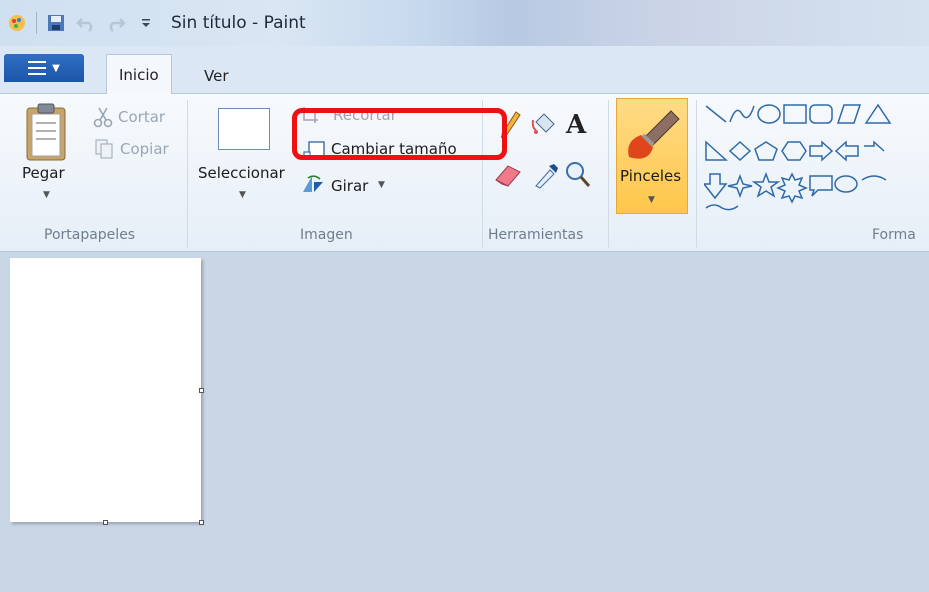 This screenshot has height=592, width=929. What do you see at coordinates (104, 151) in the screenshot?
I see `copy-icon` at bounding box center [104, 151].